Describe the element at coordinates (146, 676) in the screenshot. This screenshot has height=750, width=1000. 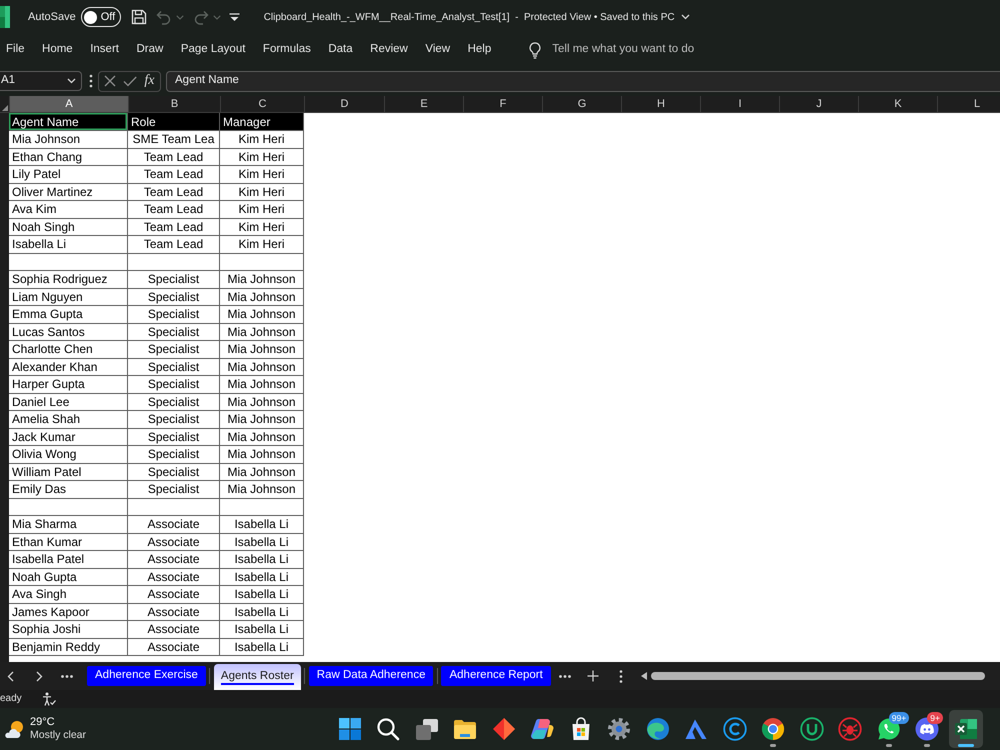
I see `sheet-tab: Adherence Exercise` at that location.